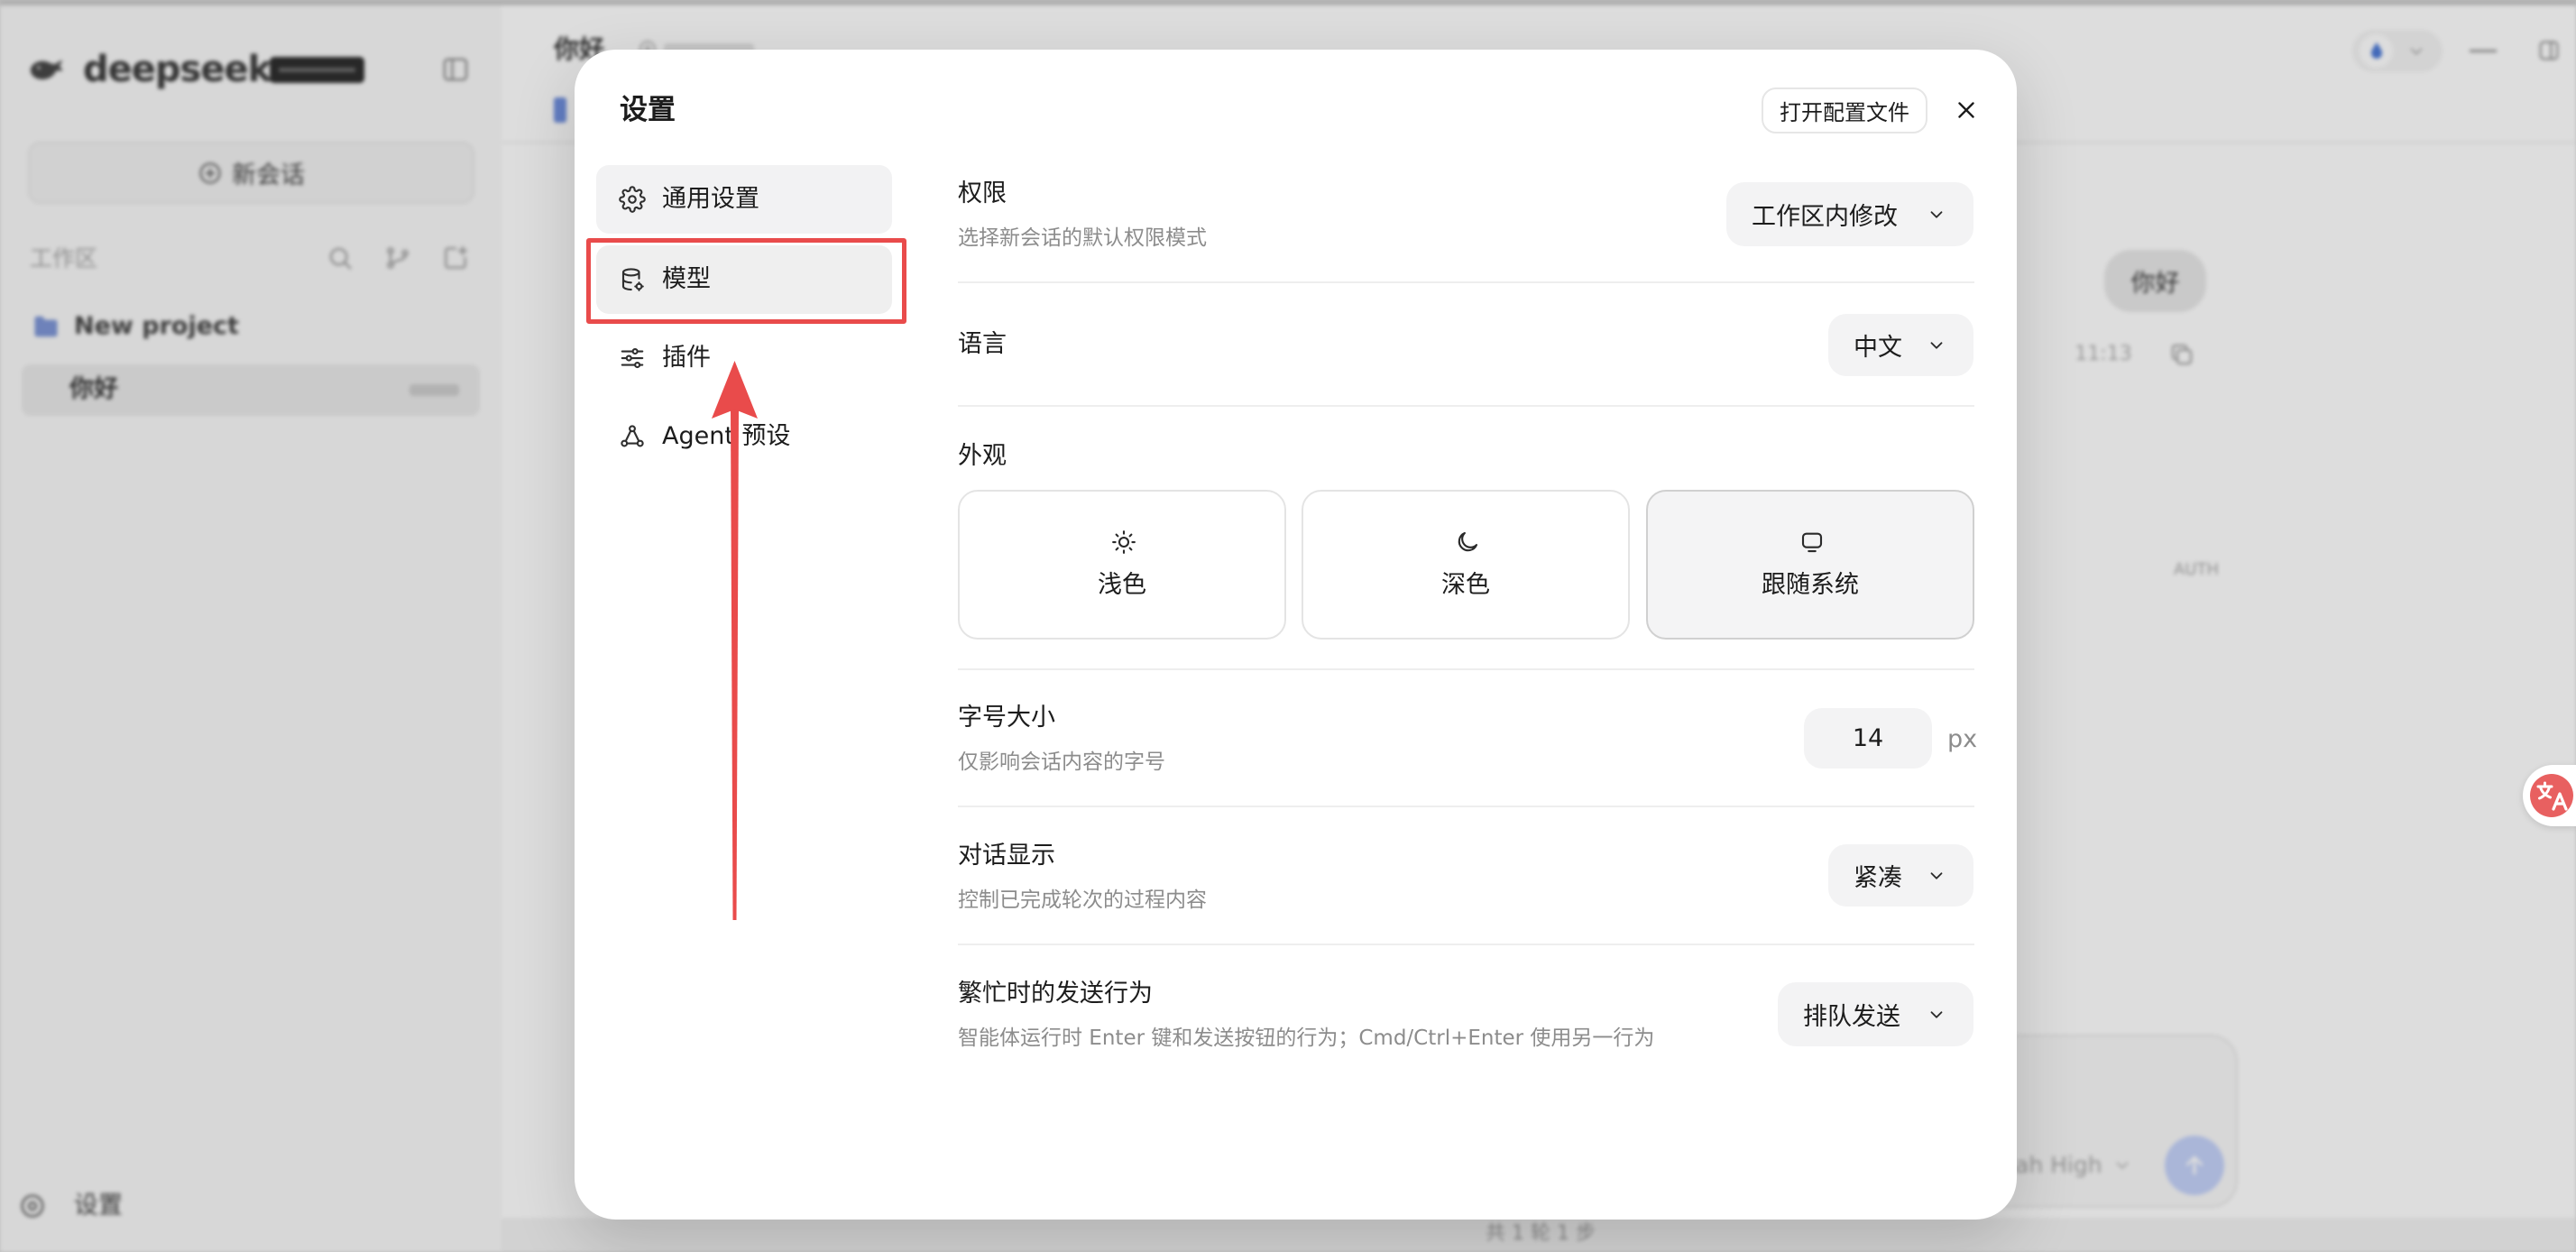 Image resolution: width=2576 pixels, height=1252 pixels. I want to click on busy-send-select: 排队发送, so click(1875, 1014).